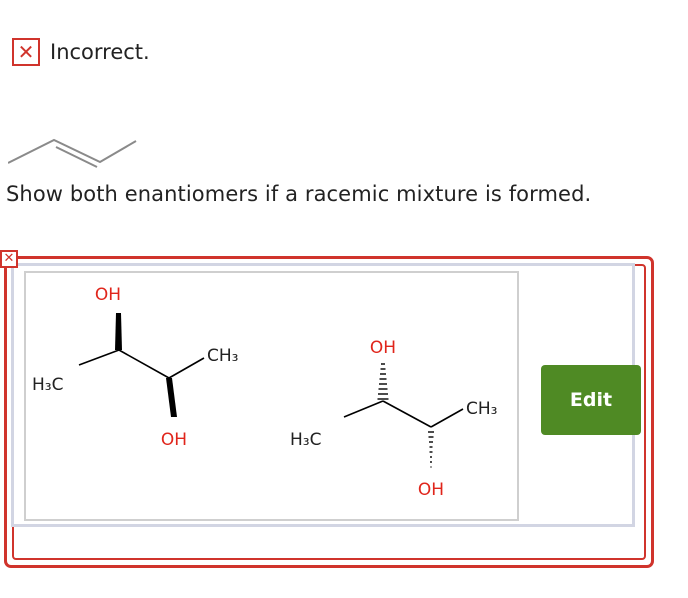 Image resolution: width=688 pixels, height=598 pixels. I want to click on mol2-bond-right, so click(447, 418).